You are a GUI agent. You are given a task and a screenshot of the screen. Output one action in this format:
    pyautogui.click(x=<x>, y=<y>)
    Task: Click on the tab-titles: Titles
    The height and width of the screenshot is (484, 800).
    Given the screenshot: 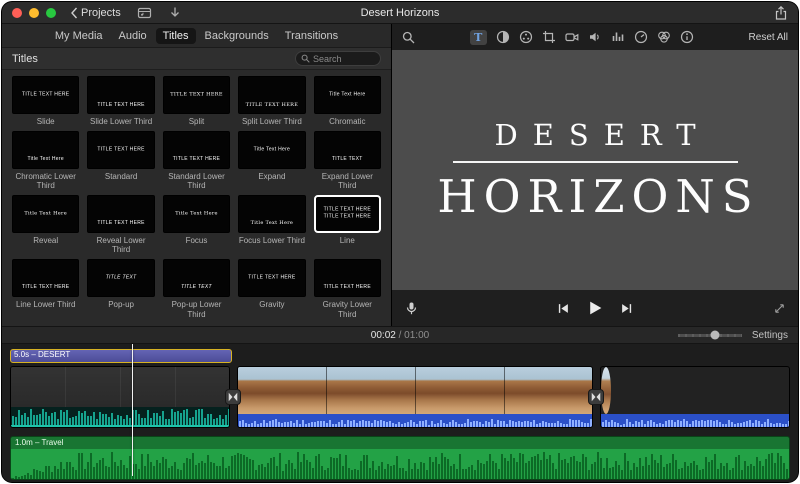 What is the action you would take?
    pyautogui.click(x=175, y=35)
    